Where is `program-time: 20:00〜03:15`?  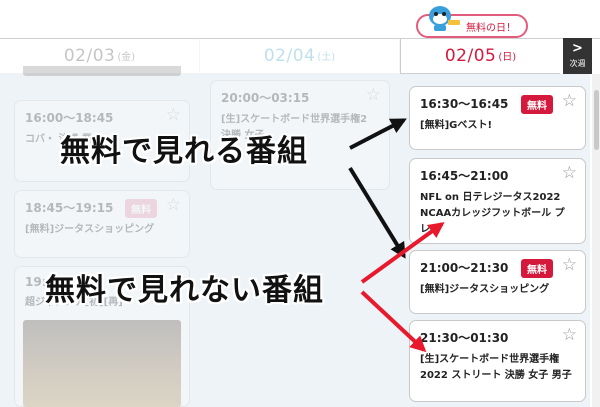
program-time: 20:00〜03:15 is located at coordinates (265, 98).